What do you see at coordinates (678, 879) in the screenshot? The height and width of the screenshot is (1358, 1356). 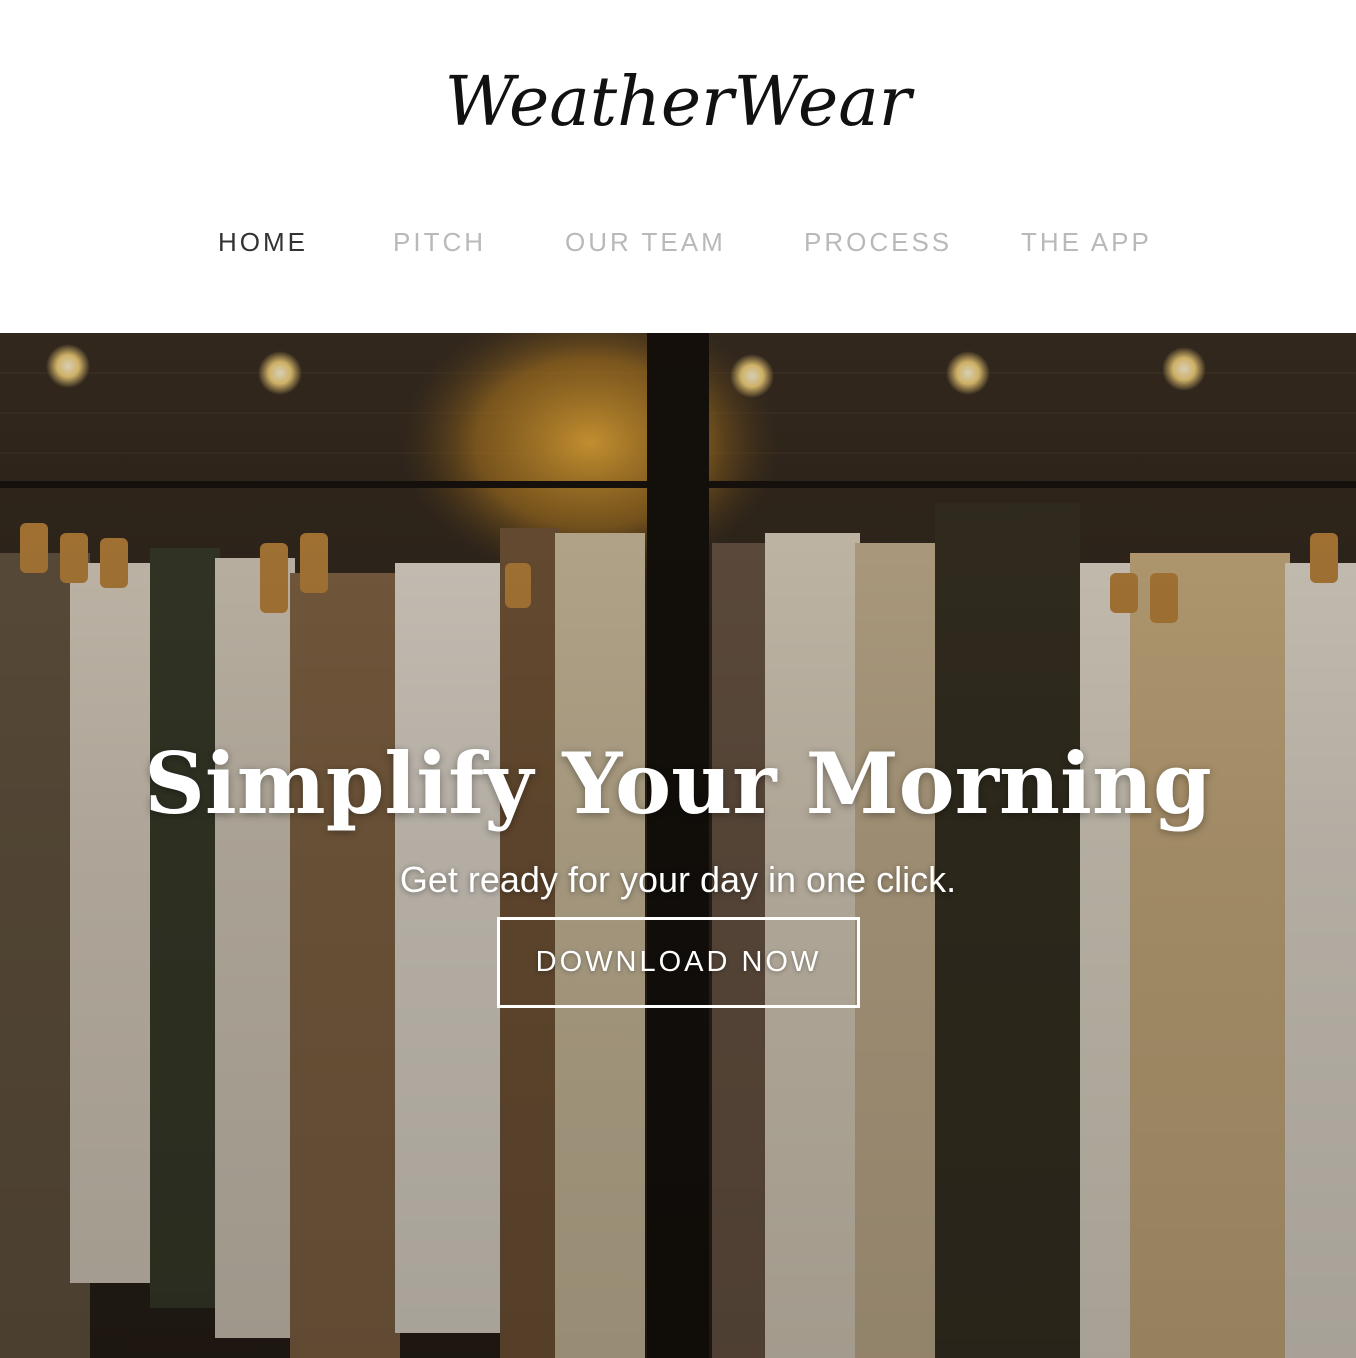 I see `hero-subtitle: Get ready for your day in one click.` at bounding box center [678, 879].